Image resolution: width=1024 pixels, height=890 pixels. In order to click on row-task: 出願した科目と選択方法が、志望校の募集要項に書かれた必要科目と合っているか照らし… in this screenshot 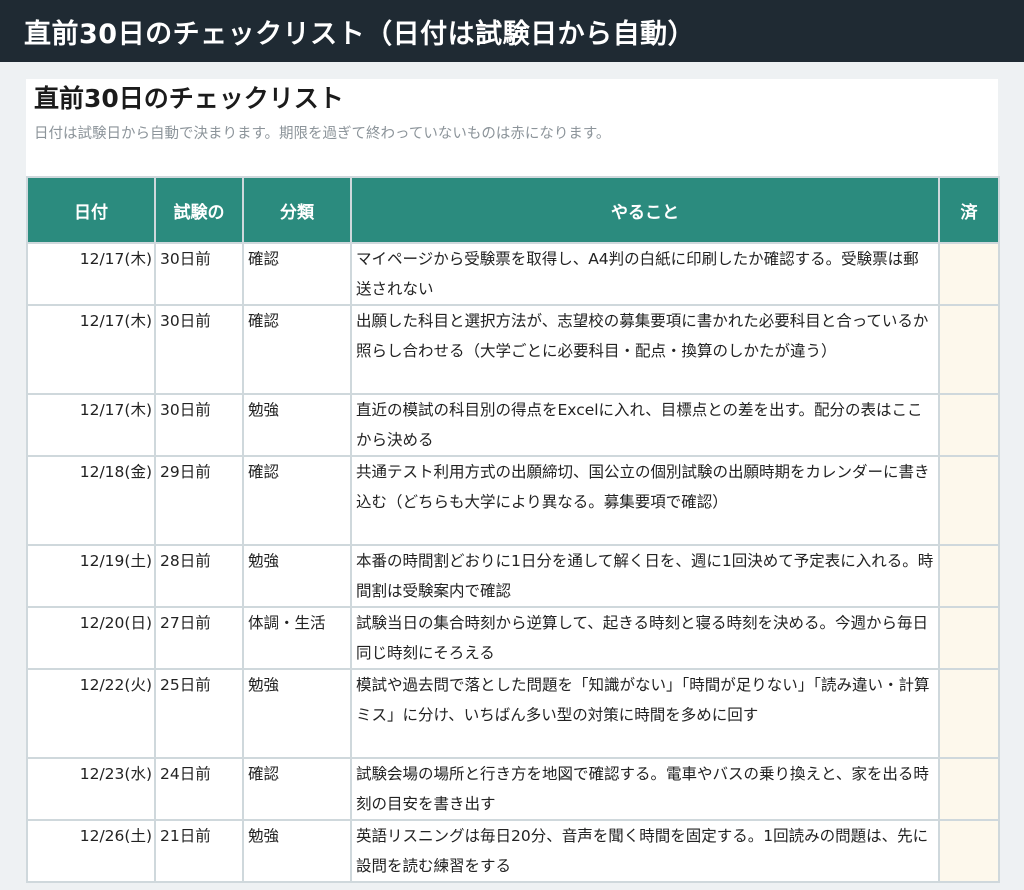, I will do `click(645, 349)`.